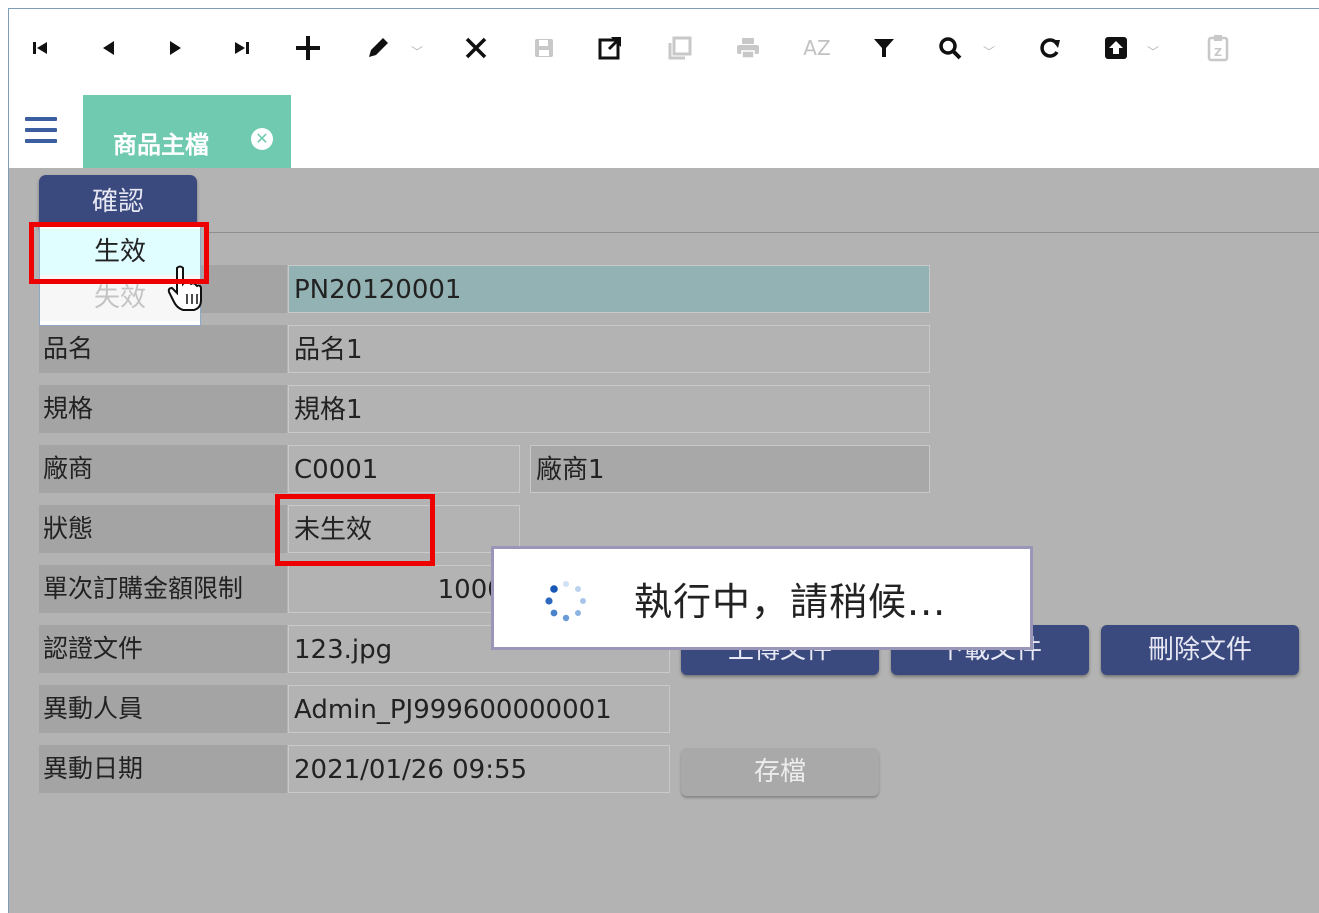  I want to click on order-limit-label: 單次訂購金額限制, so click(163, 589).